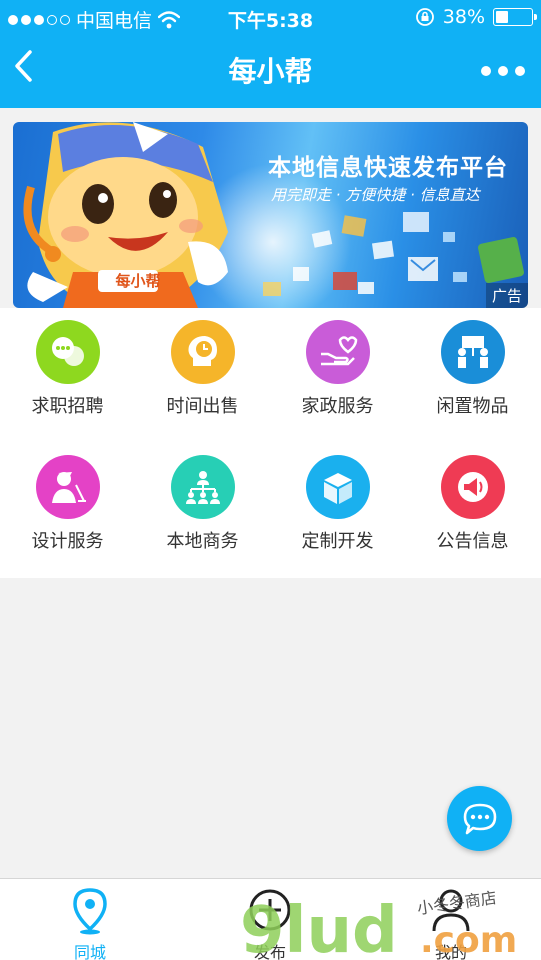 The height and width of the screenshot is (960, 541). I want to click on package-box-icon, so click(337, 487).